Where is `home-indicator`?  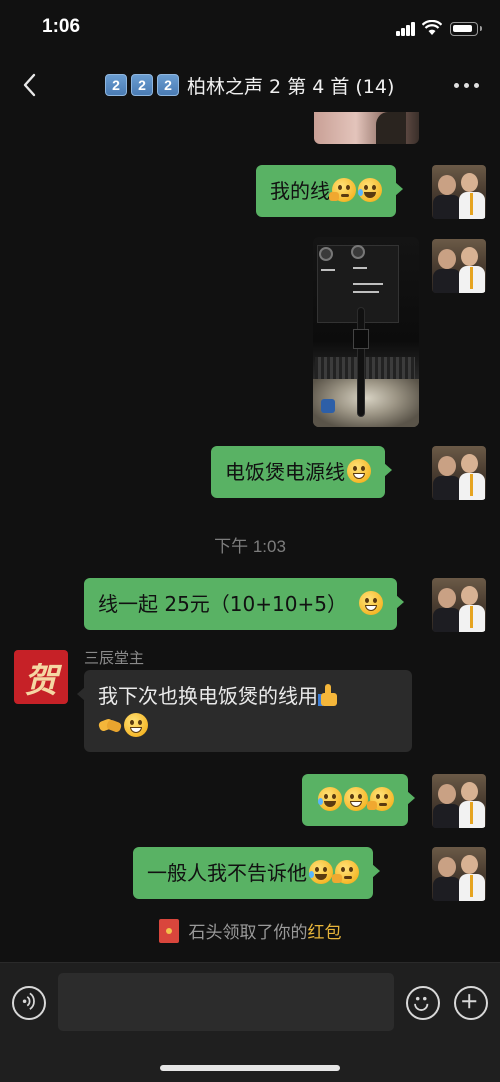
home-indicator is located at coordinates (250, 1068).